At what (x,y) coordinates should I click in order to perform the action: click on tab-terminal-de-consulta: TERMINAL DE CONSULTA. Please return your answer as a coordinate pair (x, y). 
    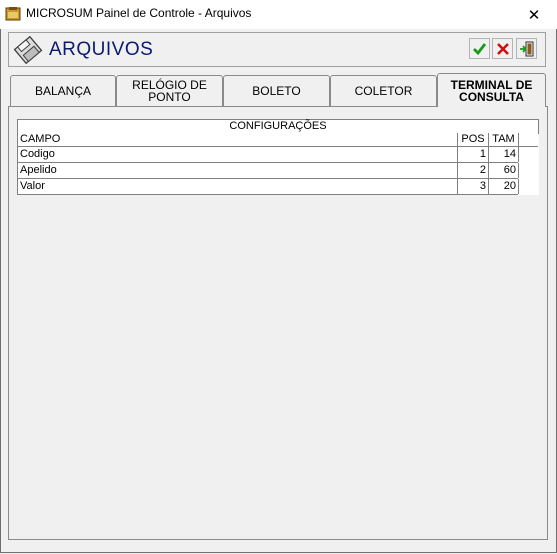
    Looking at the image, I should click on (491, 90).